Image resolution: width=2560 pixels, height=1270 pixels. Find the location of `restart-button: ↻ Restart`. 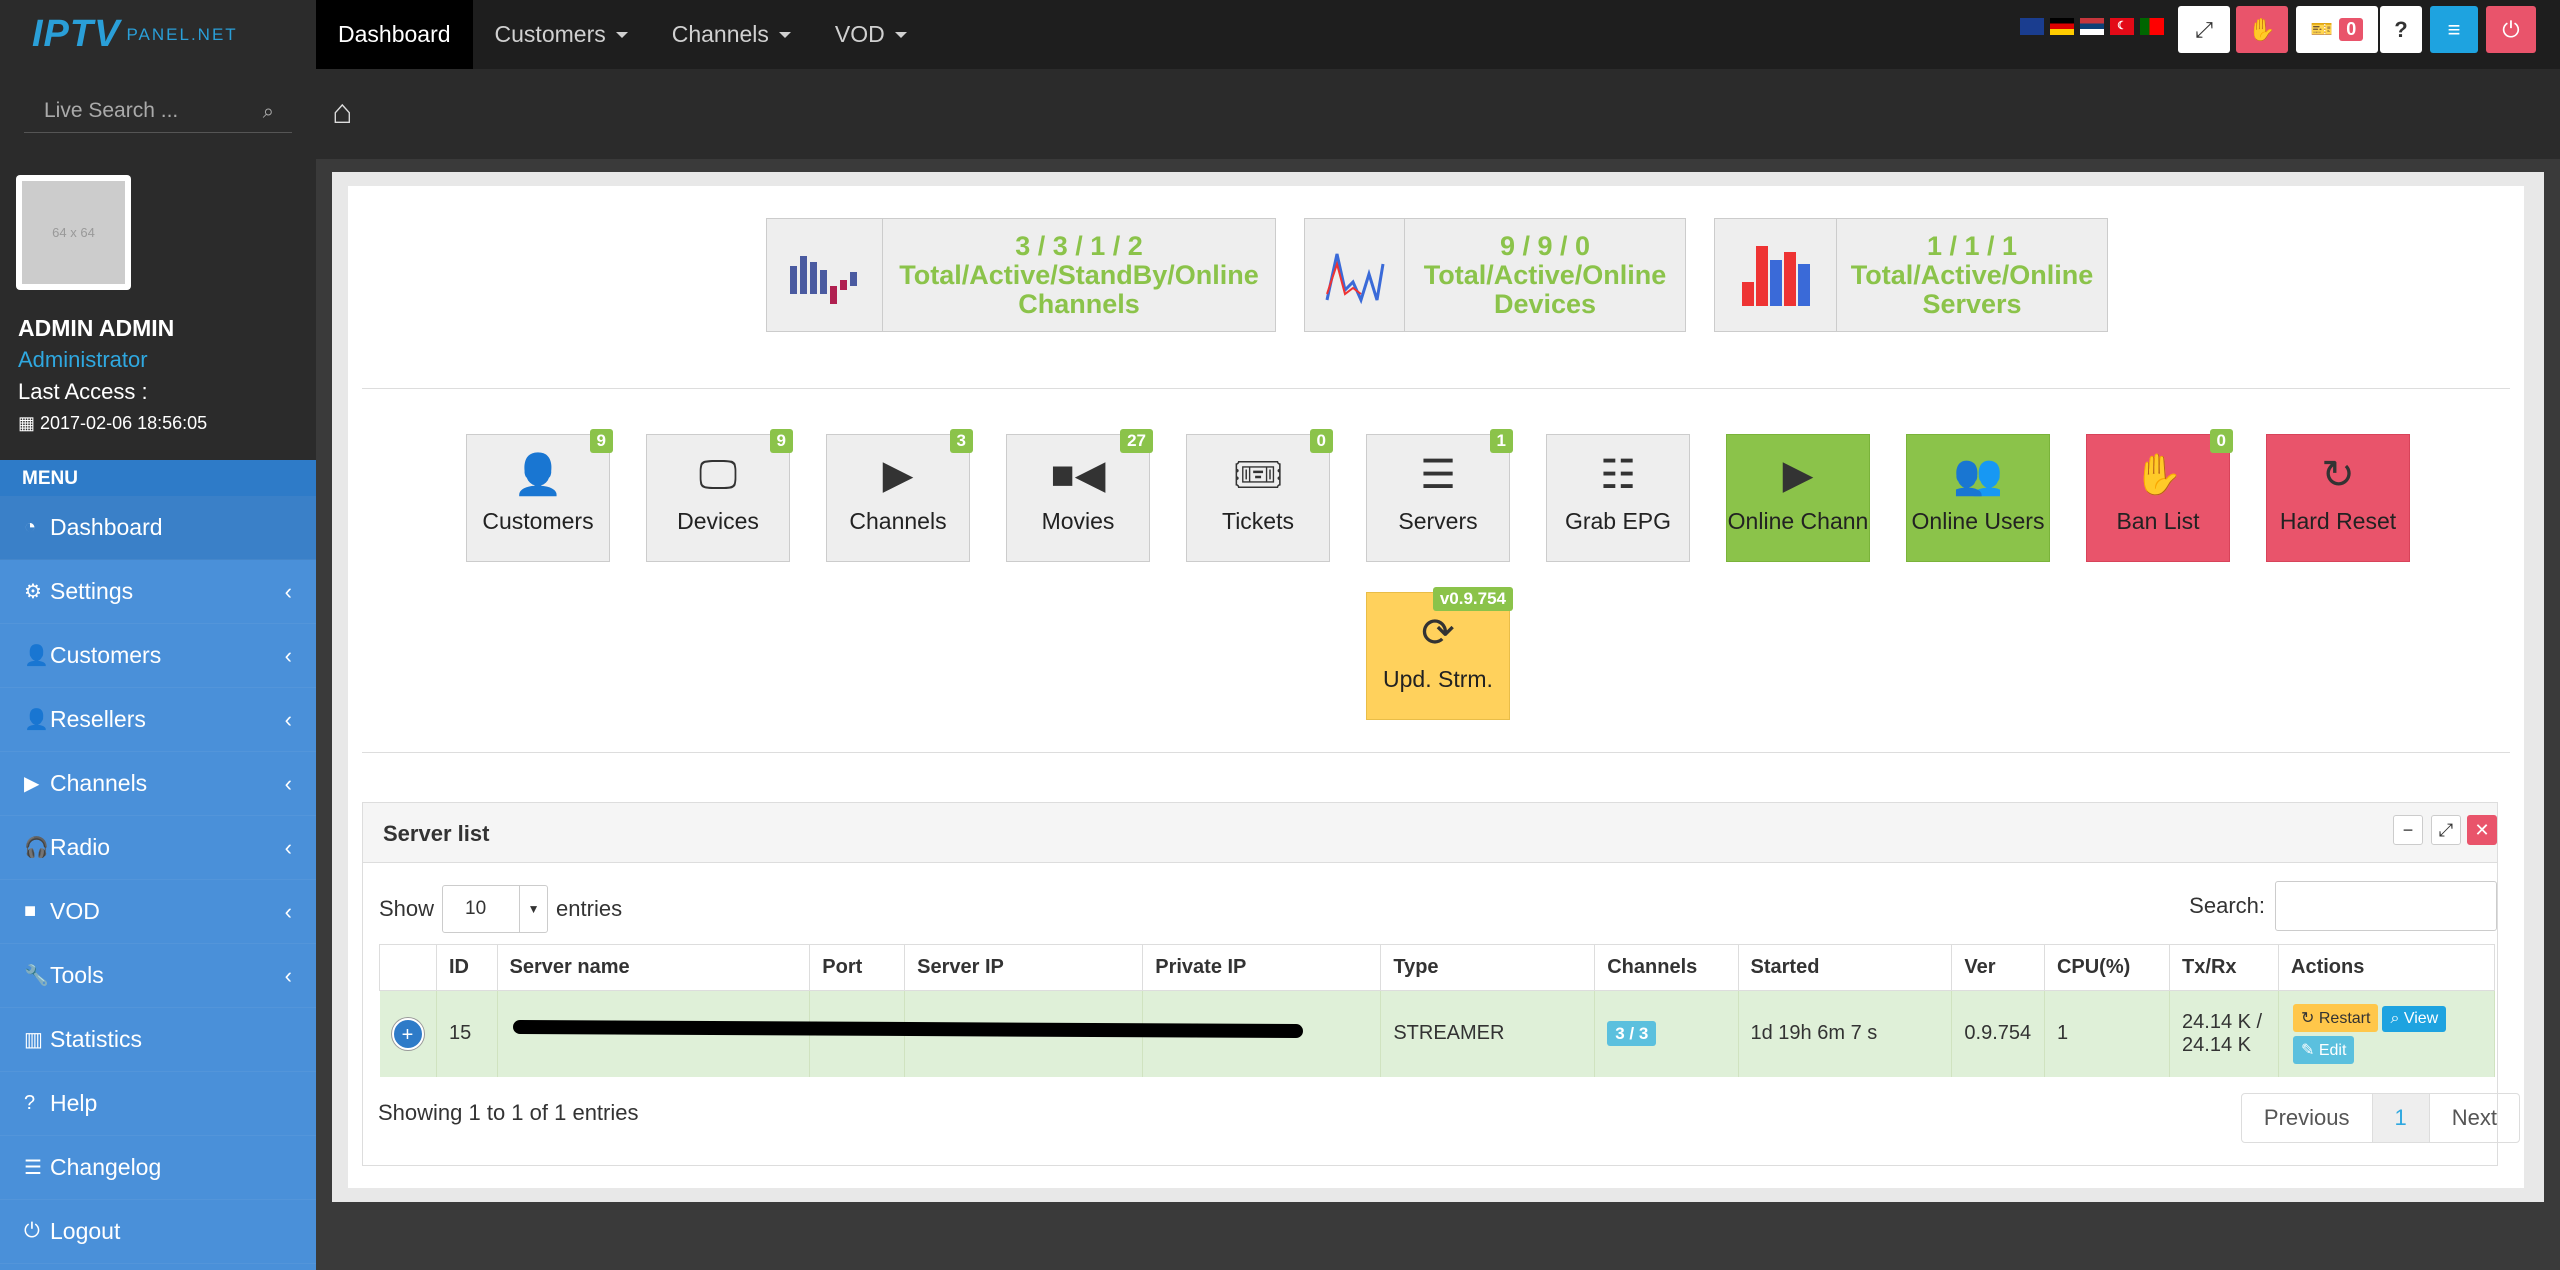

restart-button: ↻ Restart is located at coordinates (2336, 1017).